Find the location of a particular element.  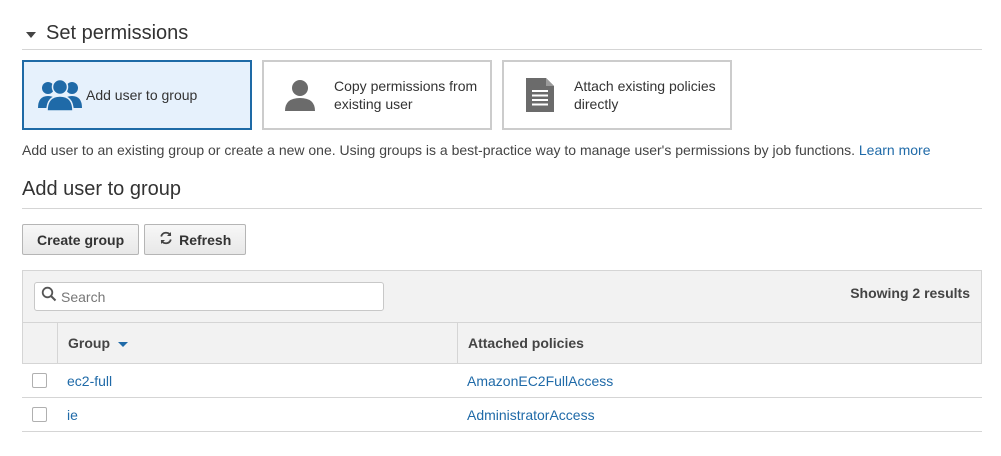

option-label: Add user to group is located at coordinates (142, 95).